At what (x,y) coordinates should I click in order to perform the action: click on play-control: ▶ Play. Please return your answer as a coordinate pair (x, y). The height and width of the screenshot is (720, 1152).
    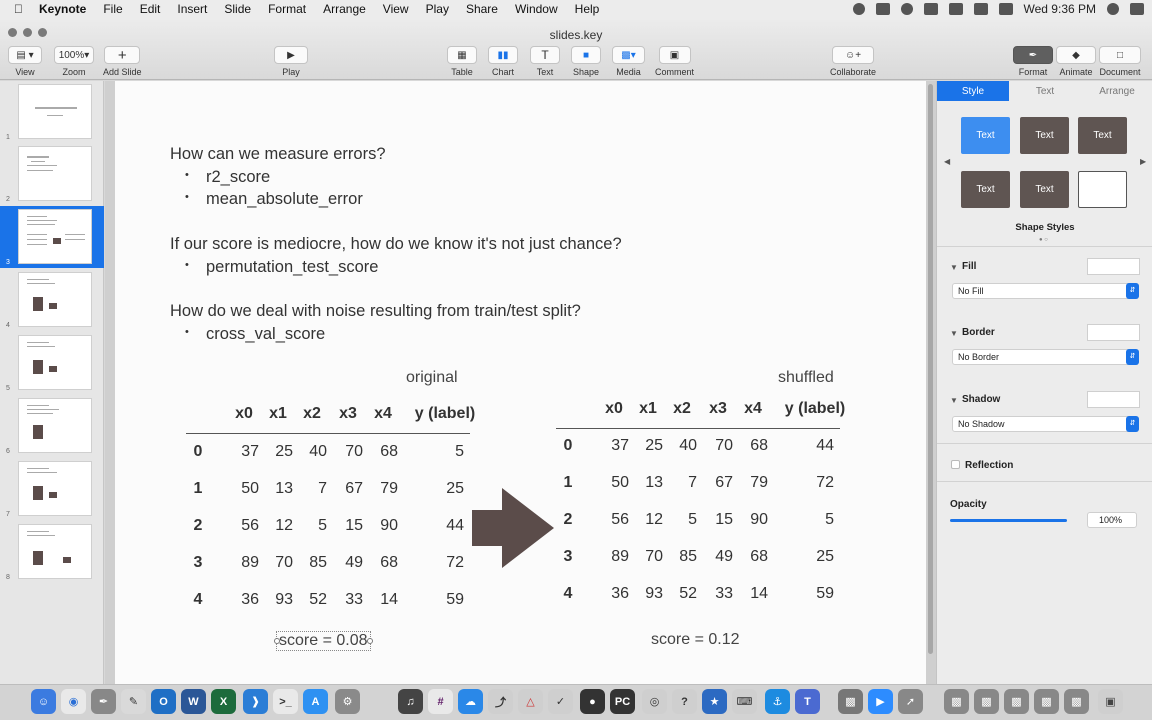
    Looking at the image, I should click on (291, 61).